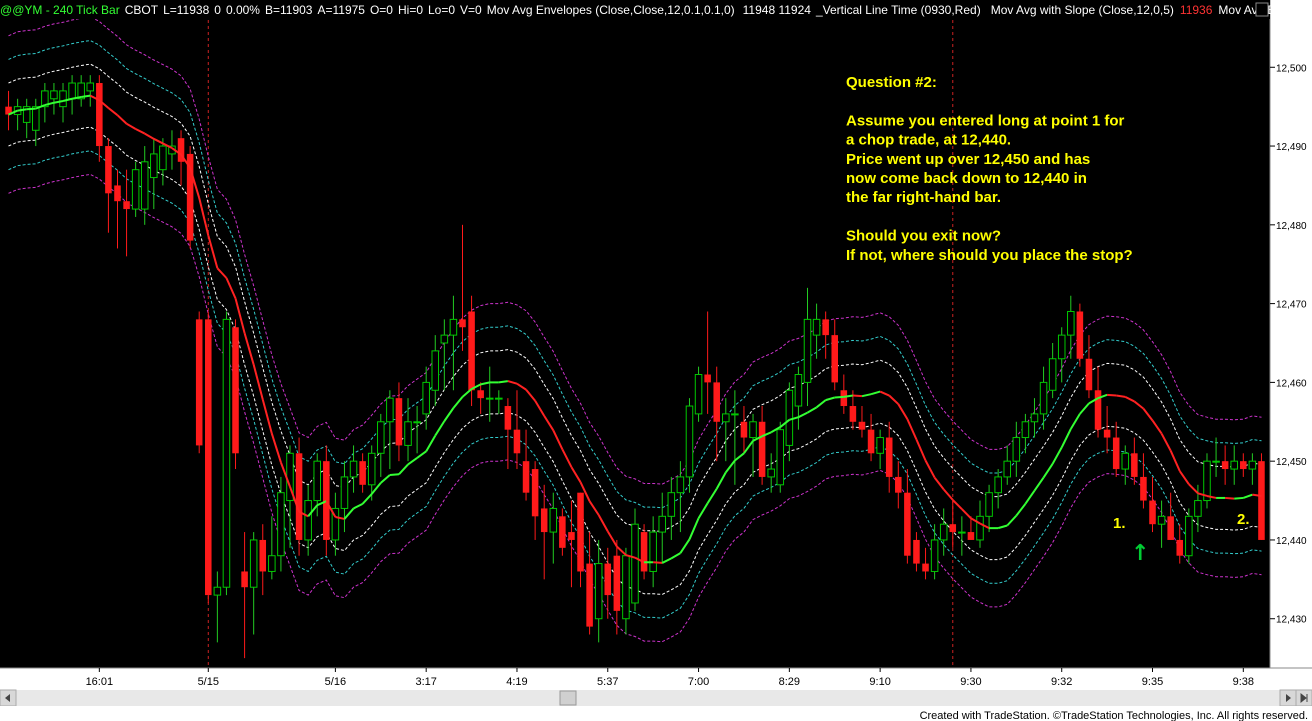  I want to click on status-volume: V=0, so click(471, 10).